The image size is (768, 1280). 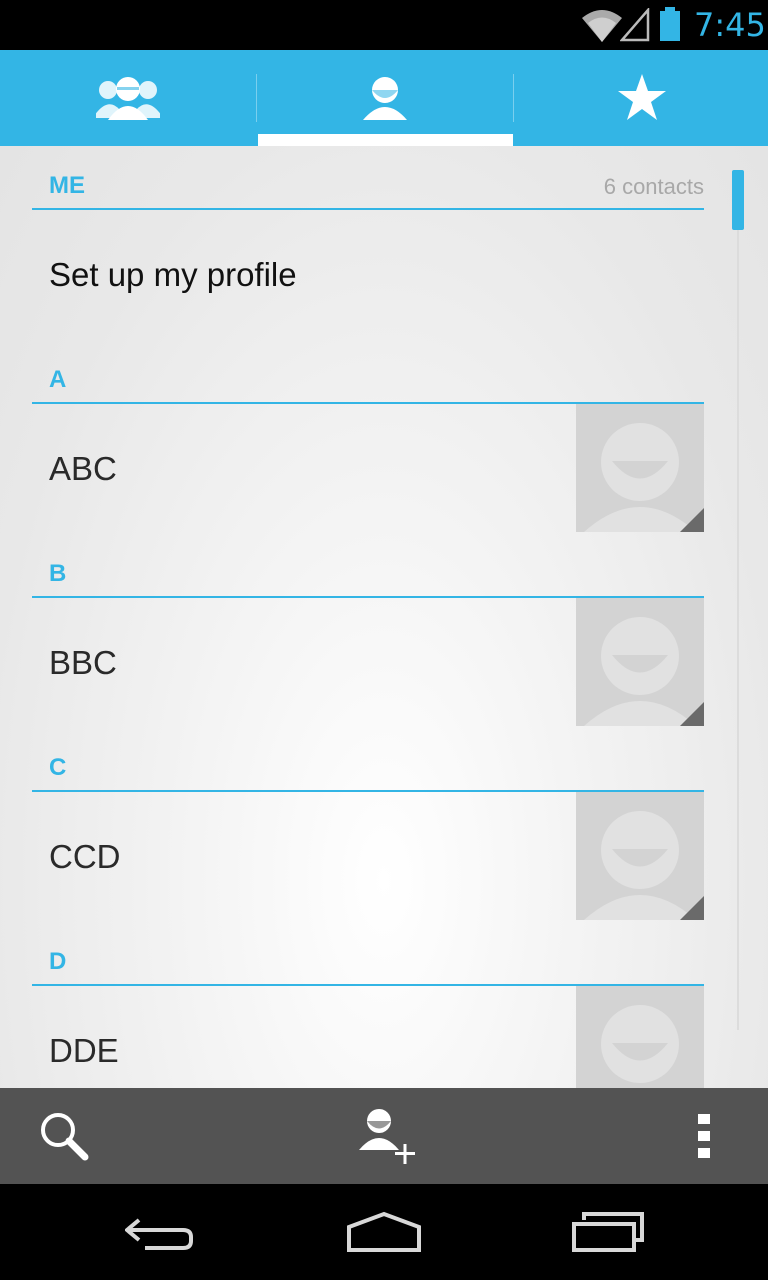 I want to click on star-icon, so click(x=642, y=97).